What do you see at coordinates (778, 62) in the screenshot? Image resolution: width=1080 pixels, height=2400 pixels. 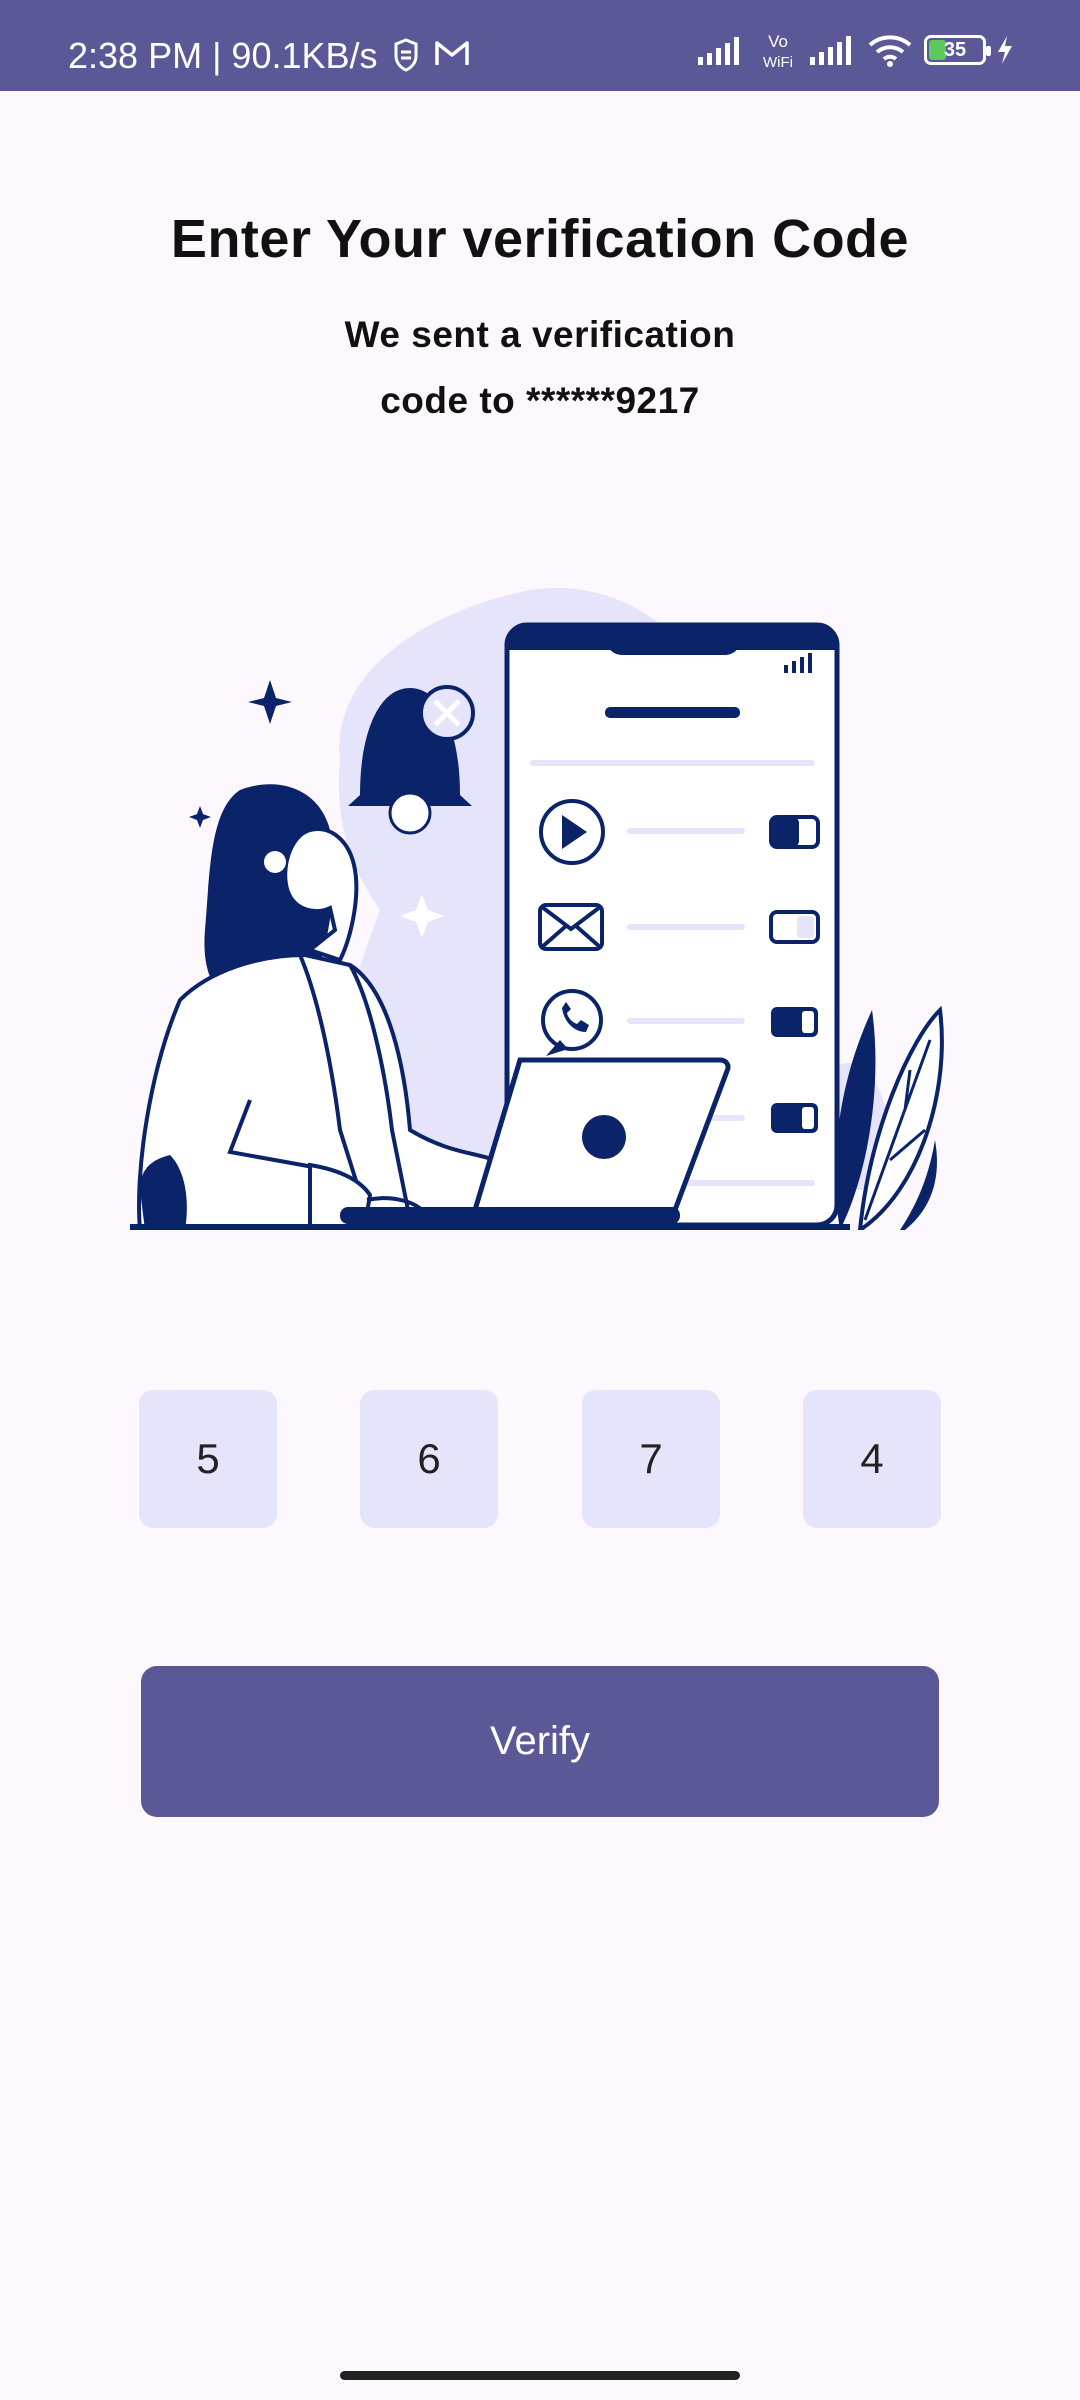 I see `svg-text: WiFi` at bounding box center [778, 62].